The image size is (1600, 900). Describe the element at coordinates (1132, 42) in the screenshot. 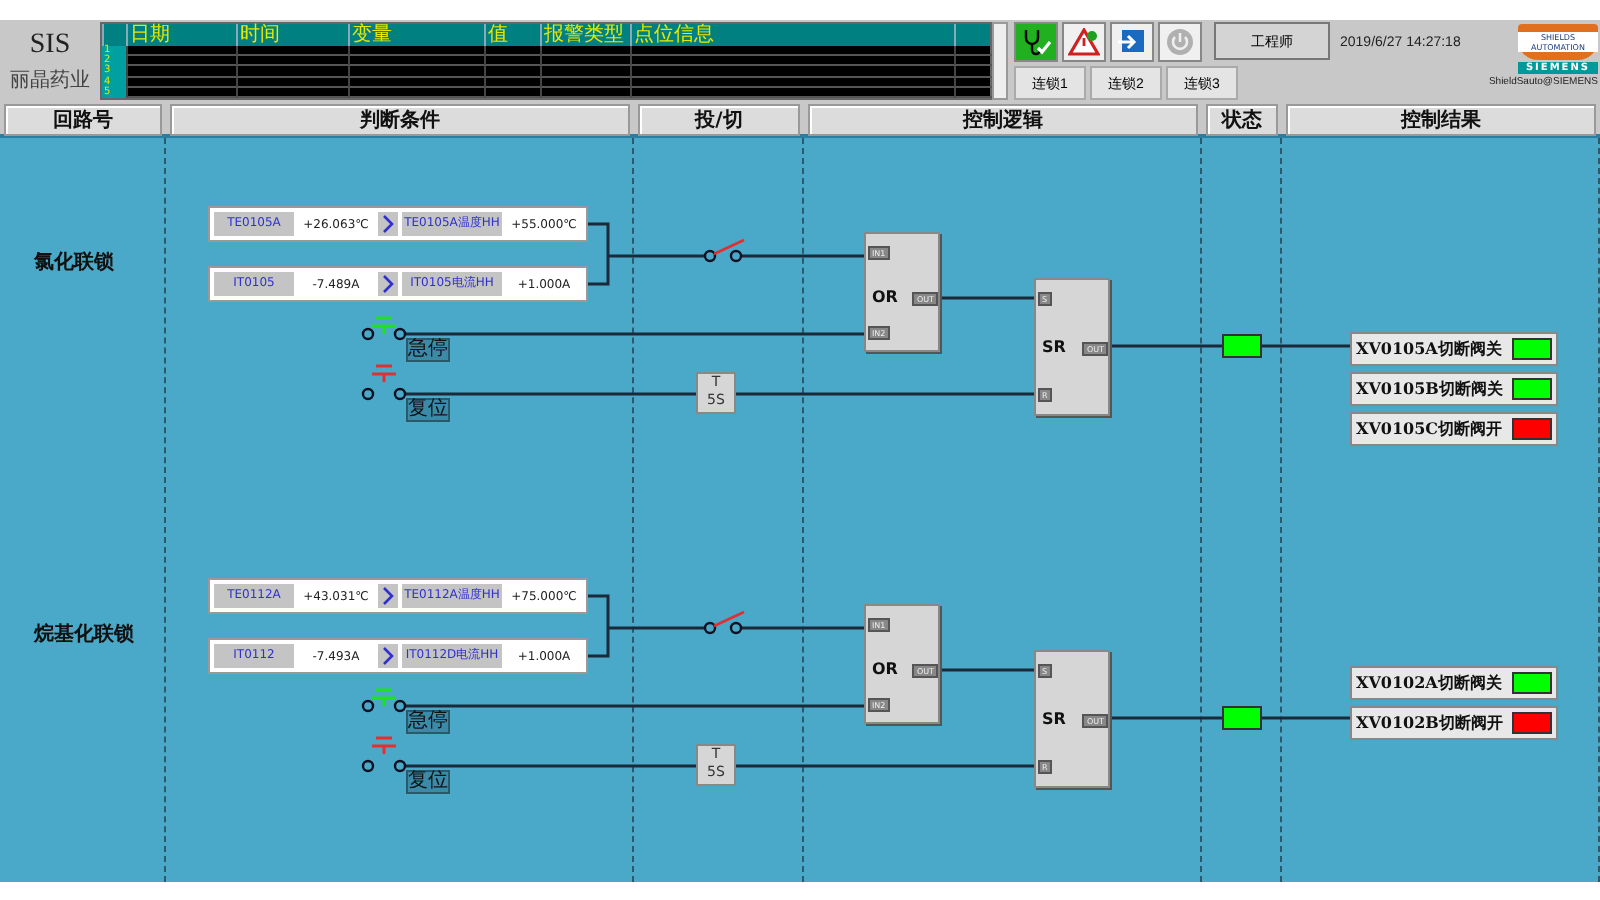

I see `login-icon` at that location.